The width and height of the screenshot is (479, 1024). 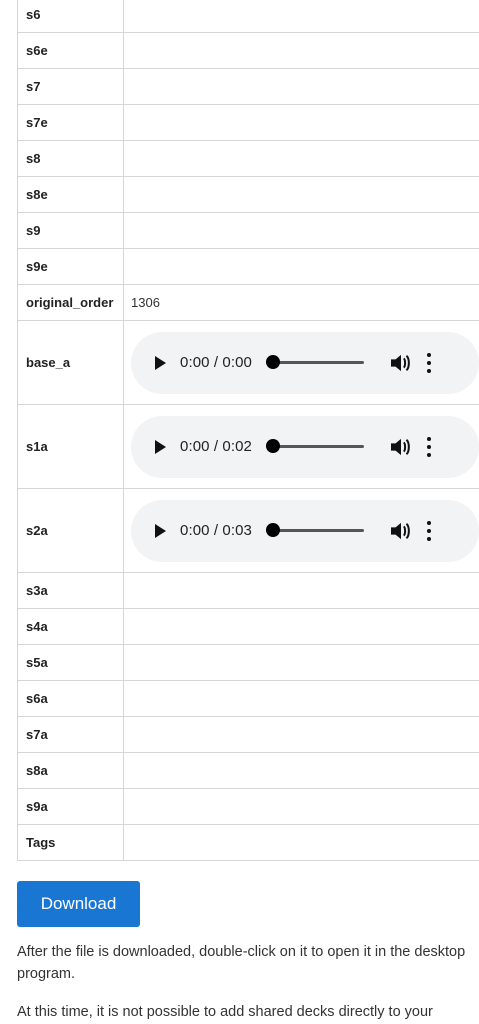 What do you see at coordinates (70, 770) in the screenshot?
I see `field-name: s8a` at bounding box center [70, 770].